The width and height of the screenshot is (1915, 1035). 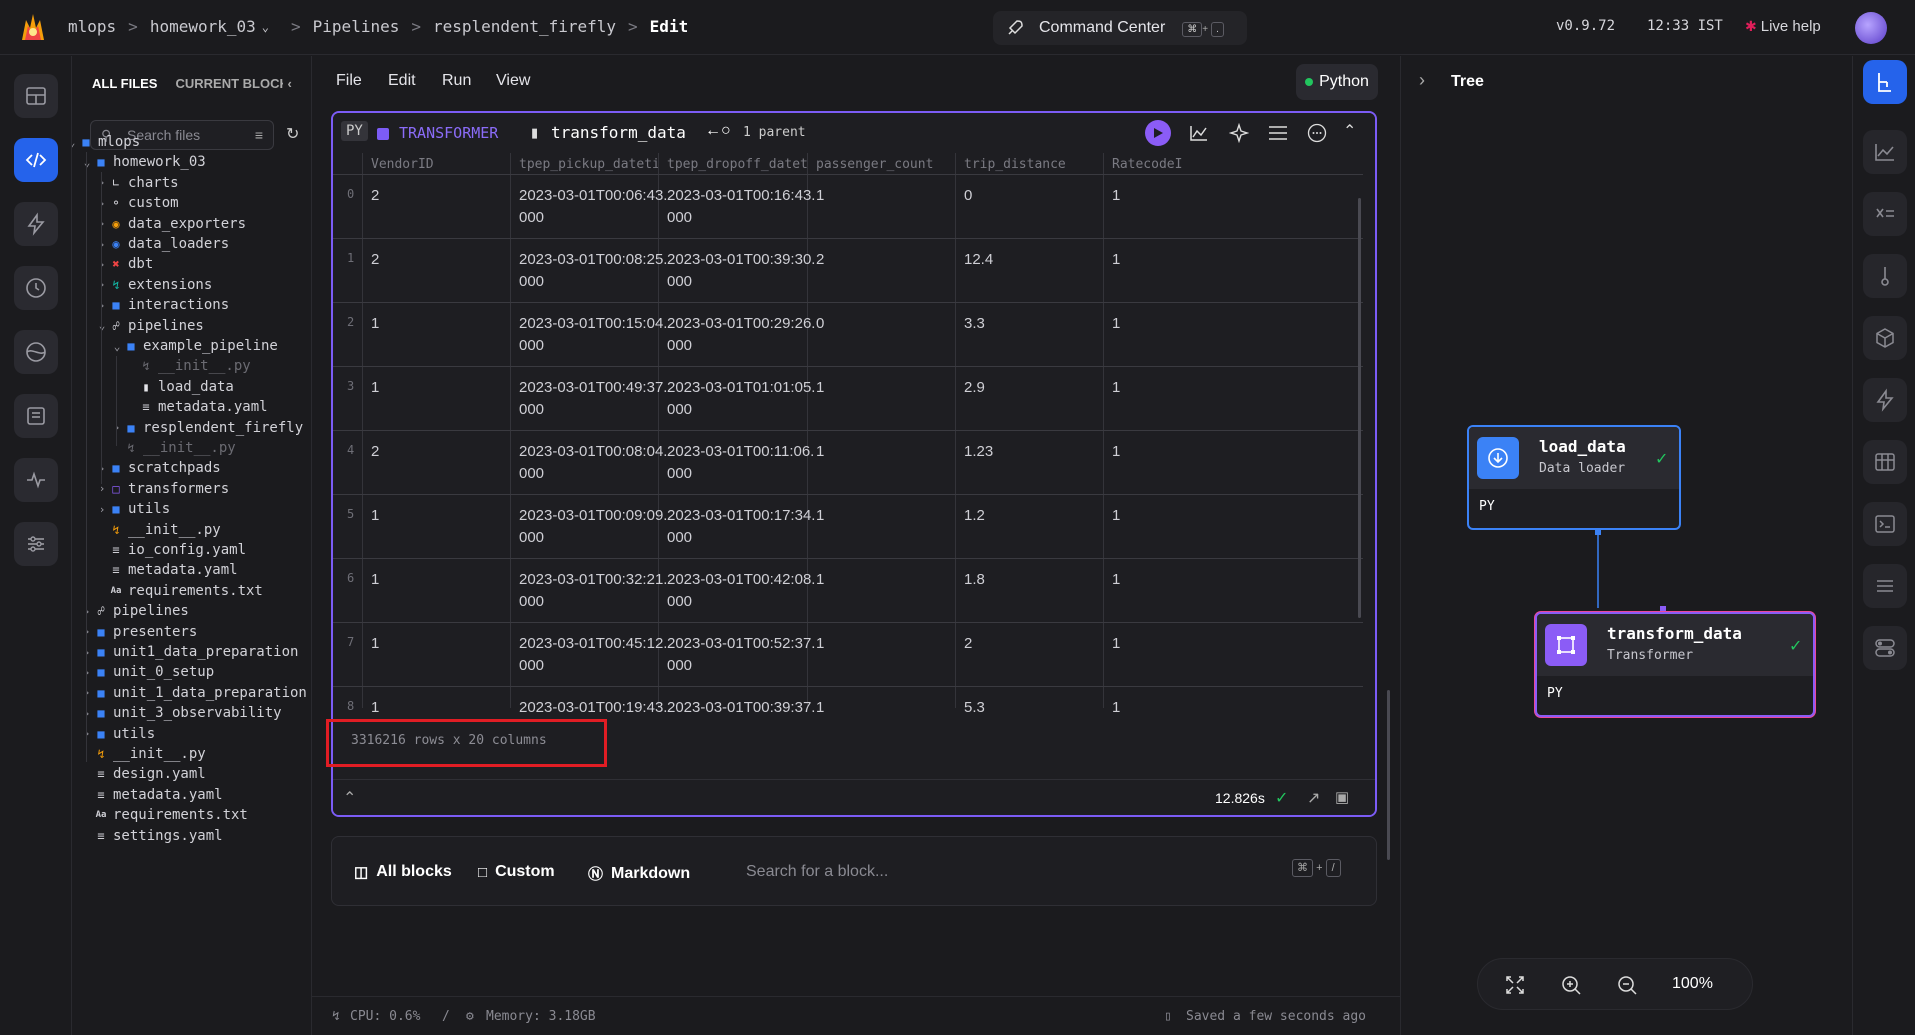 I want to click on file-tree-item: ≡ io_config.yaml, so click(x=171, y=550).